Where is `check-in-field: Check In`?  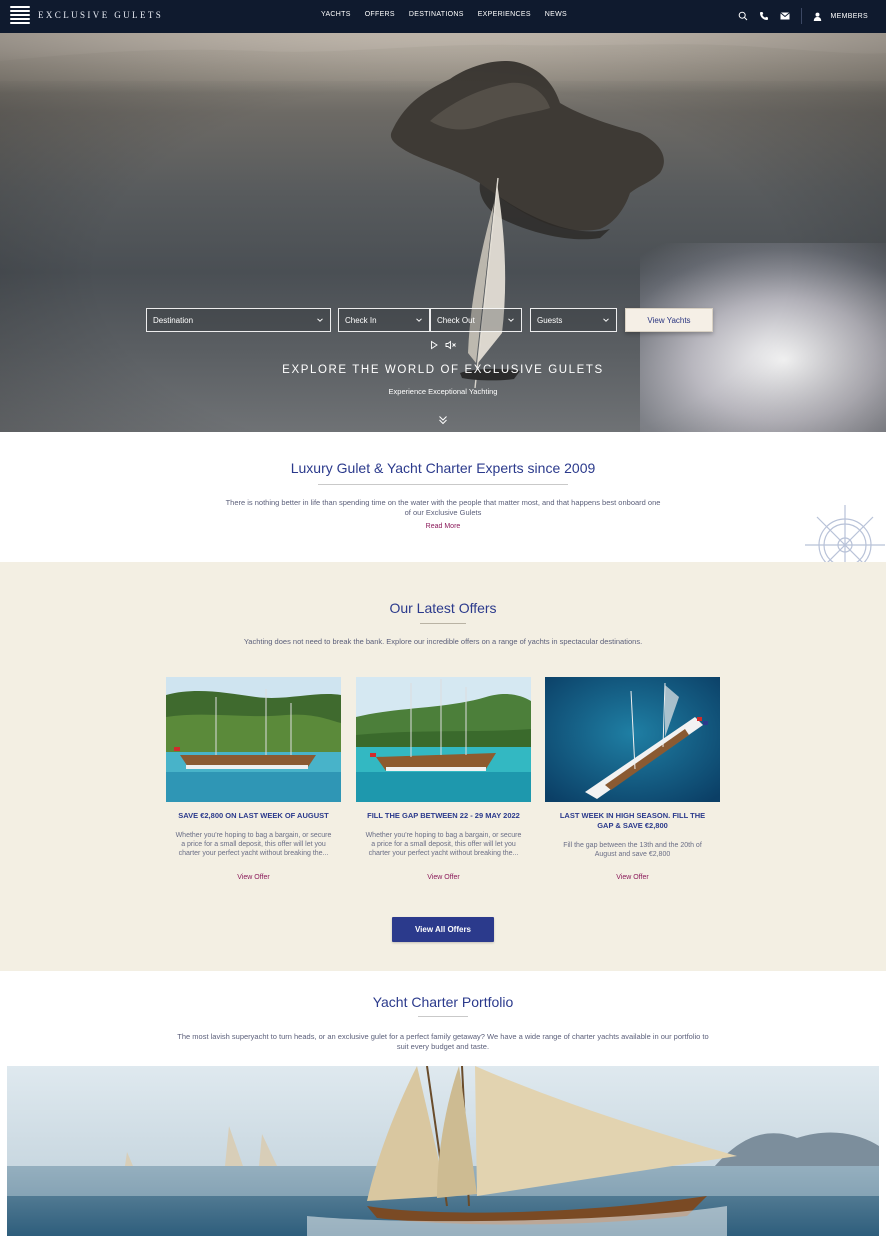
check-in-field: Check In is located at coordinates (384, 320).